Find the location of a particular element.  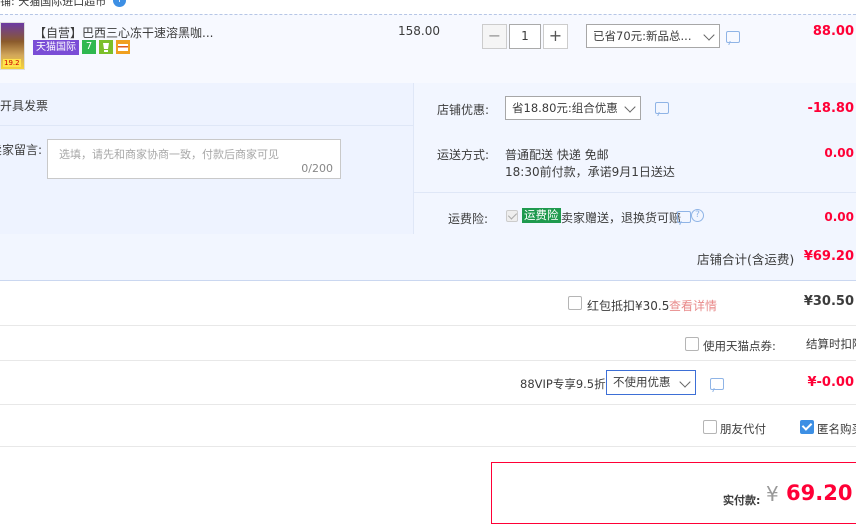

char-counter: 0/200 is located at coordinates (317, 168).